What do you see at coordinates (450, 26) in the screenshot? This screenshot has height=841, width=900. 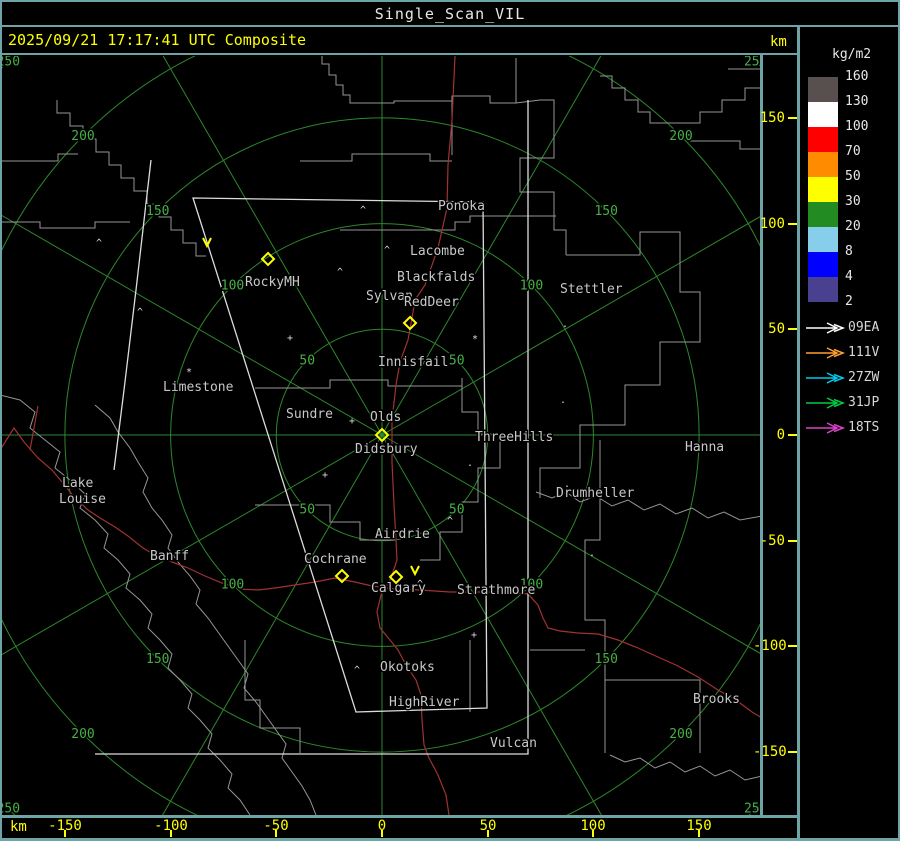 I see `titlebar-separator` at bounding box center [450, 26].